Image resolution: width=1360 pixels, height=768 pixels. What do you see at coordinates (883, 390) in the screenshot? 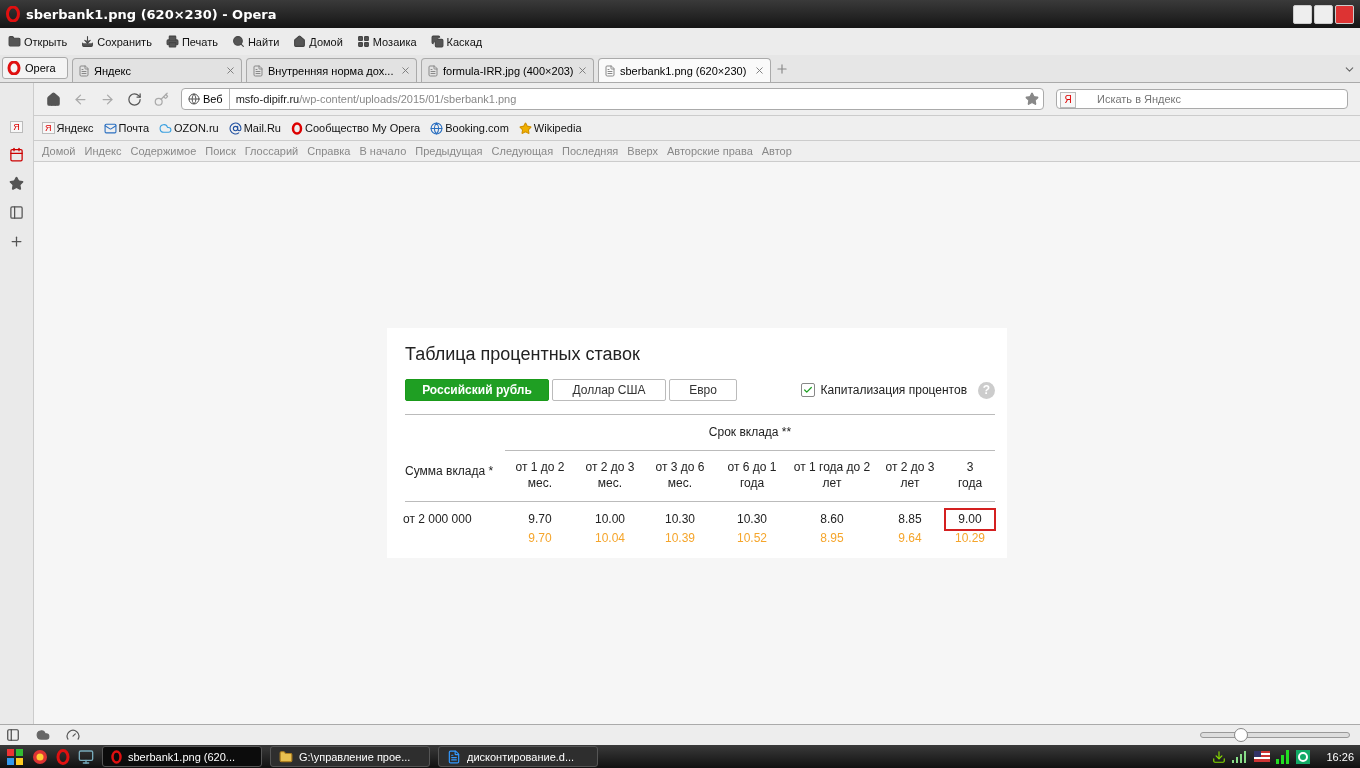
I see `capitalization-checkbox: Капитализация процентов` at bounding box center [883, 390].